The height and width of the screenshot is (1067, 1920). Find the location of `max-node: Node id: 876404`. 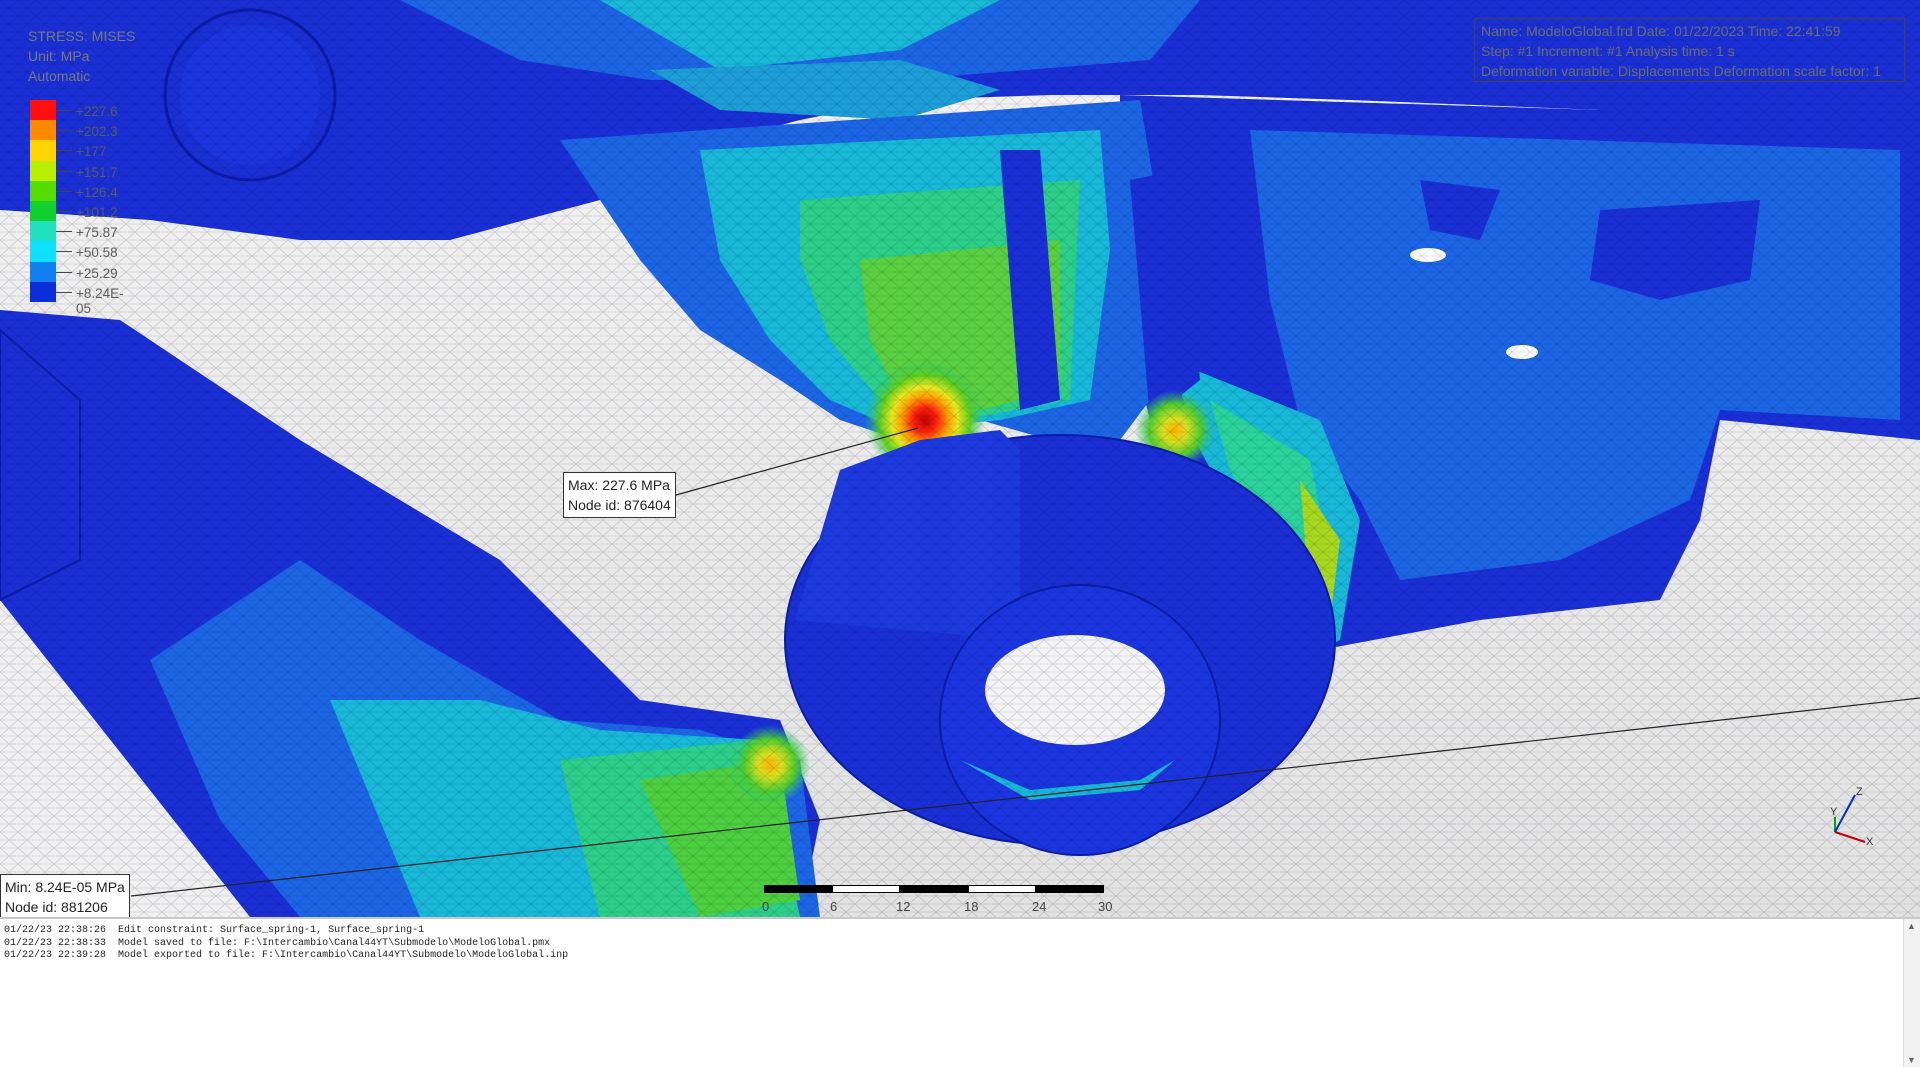

max-node: Node id: 876404 is located at coordinates (619, 505).